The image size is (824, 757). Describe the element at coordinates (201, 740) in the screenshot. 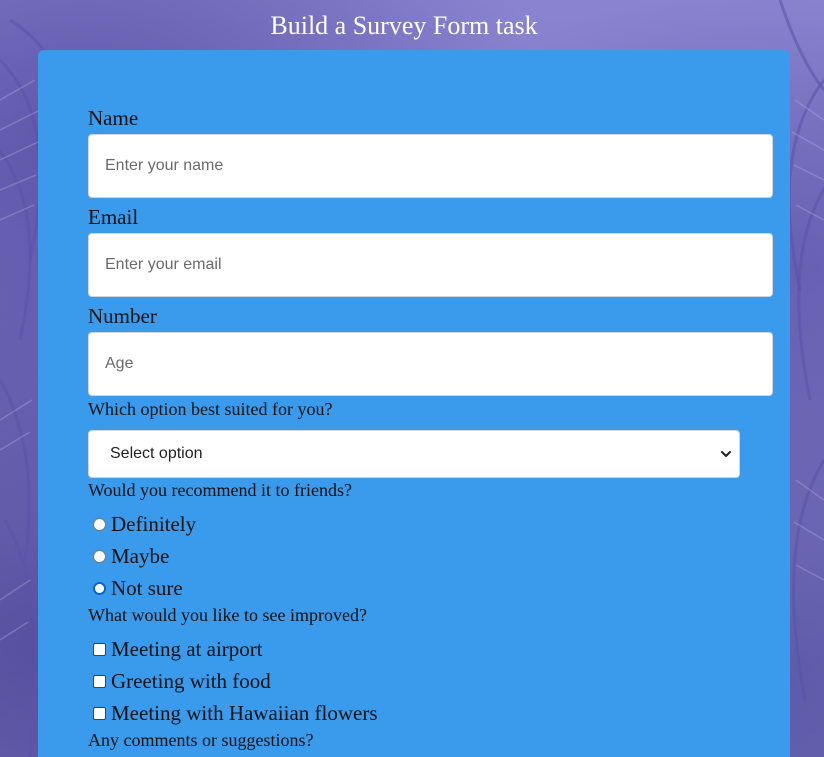

I see `comments-label: Any comments or suggestions?` at that location.